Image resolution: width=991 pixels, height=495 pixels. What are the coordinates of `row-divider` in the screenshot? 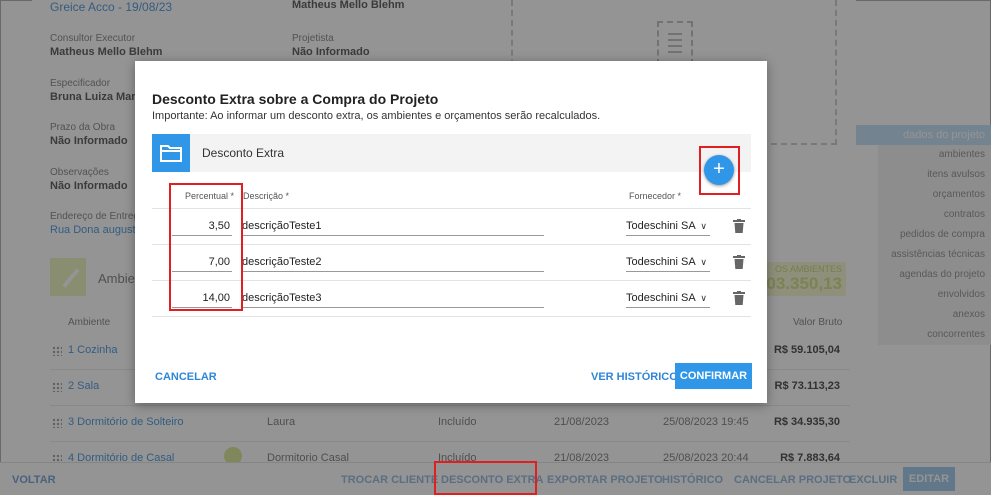 It's located at (451, 316).